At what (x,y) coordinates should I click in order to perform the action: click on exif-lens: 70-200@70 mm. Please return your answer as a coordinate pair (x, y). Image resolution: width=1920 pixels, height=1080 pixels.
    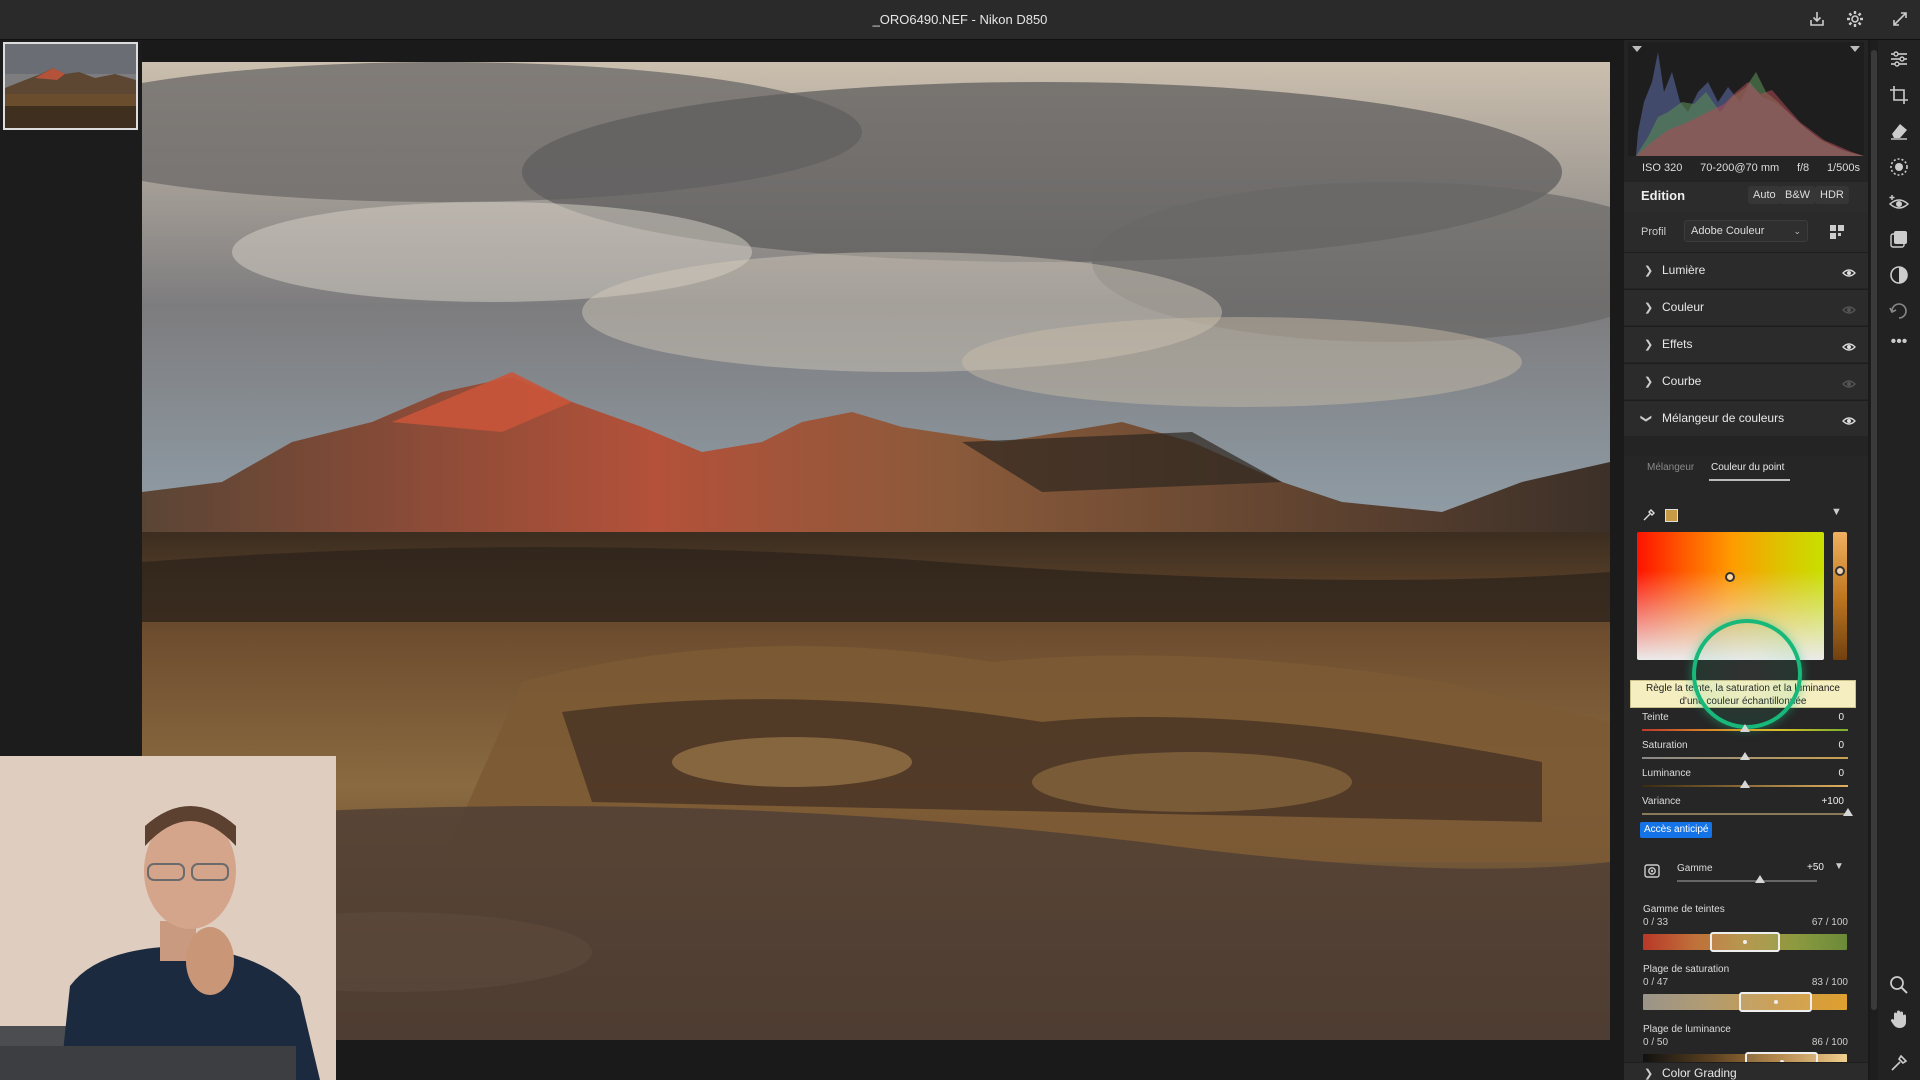
    Looking at the image, I should click on (1740, 168).